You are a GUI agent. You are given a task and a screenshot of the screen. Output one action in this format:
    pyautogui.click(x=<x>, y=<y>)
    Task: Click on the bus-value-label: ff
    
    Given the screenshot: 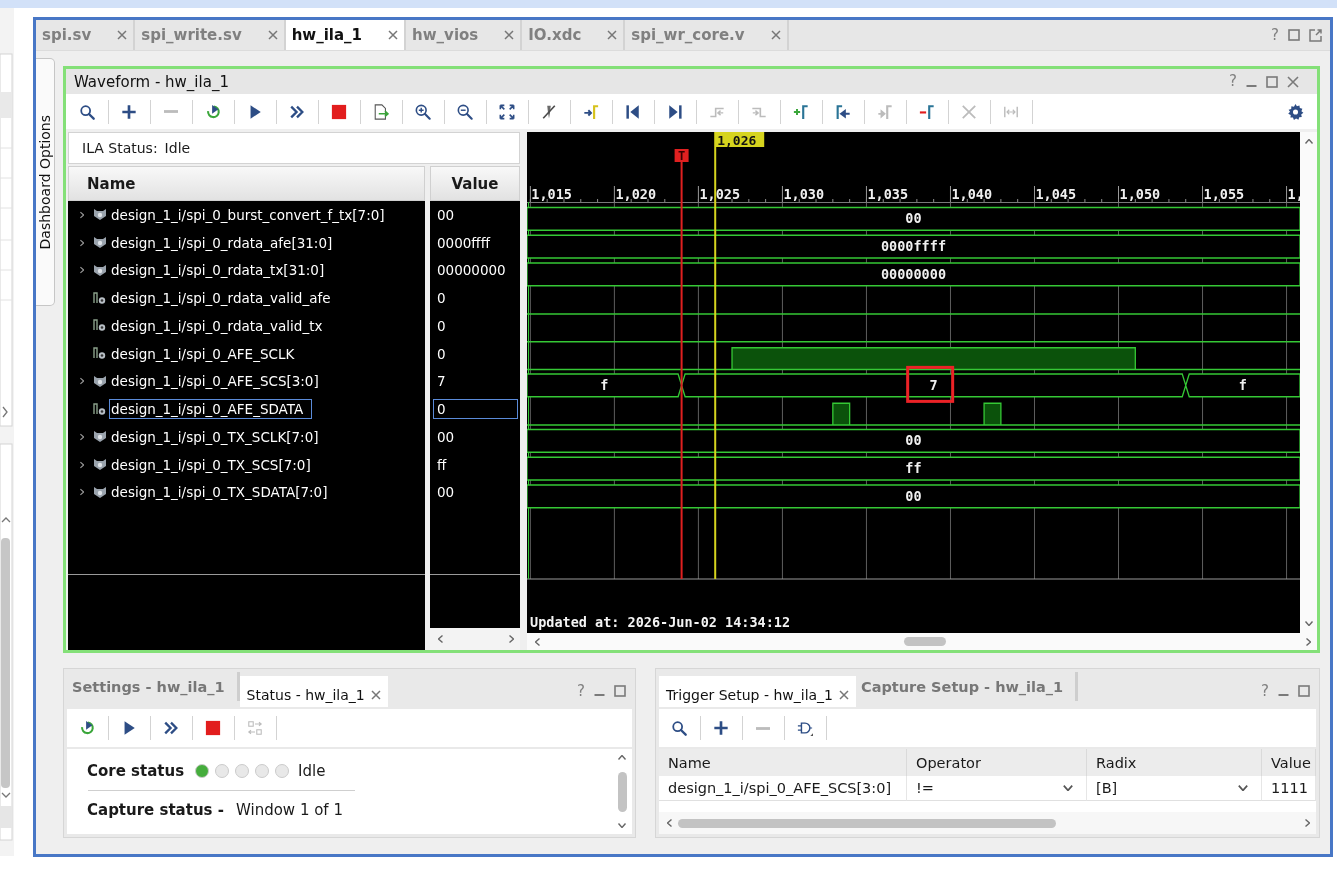 What is the action you would take?
    pyautogui.click(x=913, y=468)
    